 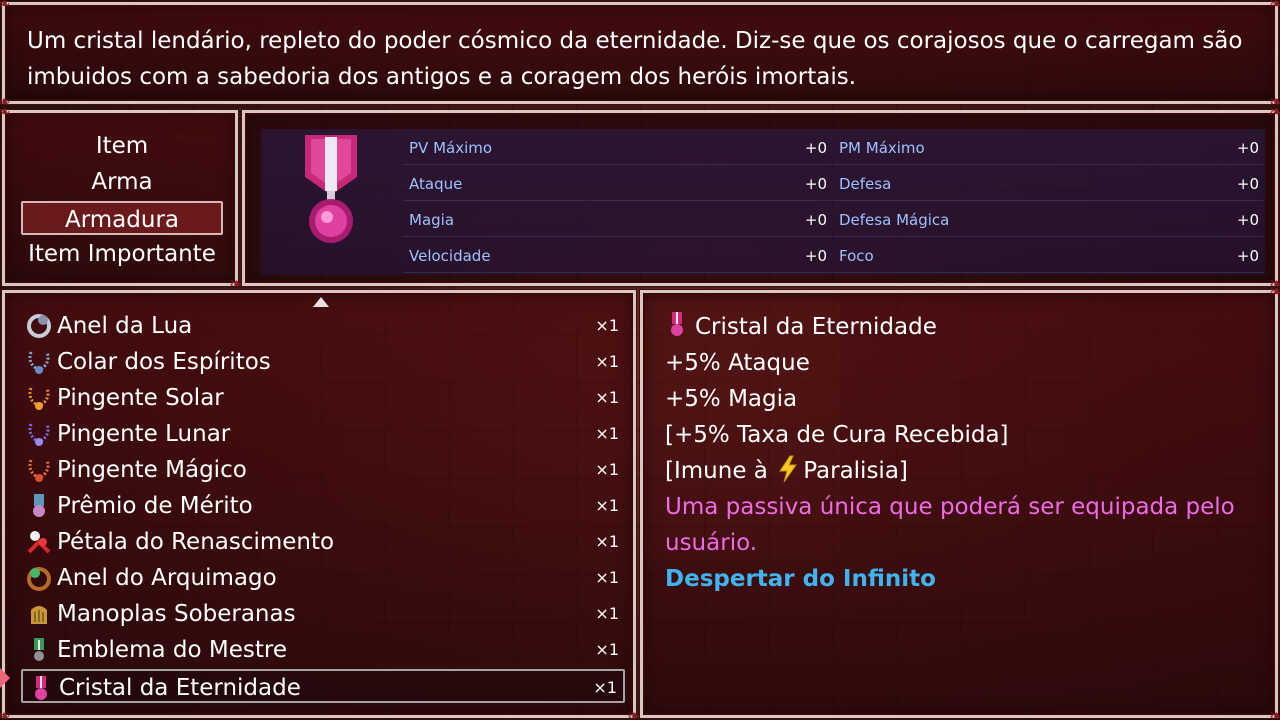 What do you see at coordinates (172, 650) in the screenshot?
I see `item-name: Emblema do Mestre` at bounding box center [172, 650].